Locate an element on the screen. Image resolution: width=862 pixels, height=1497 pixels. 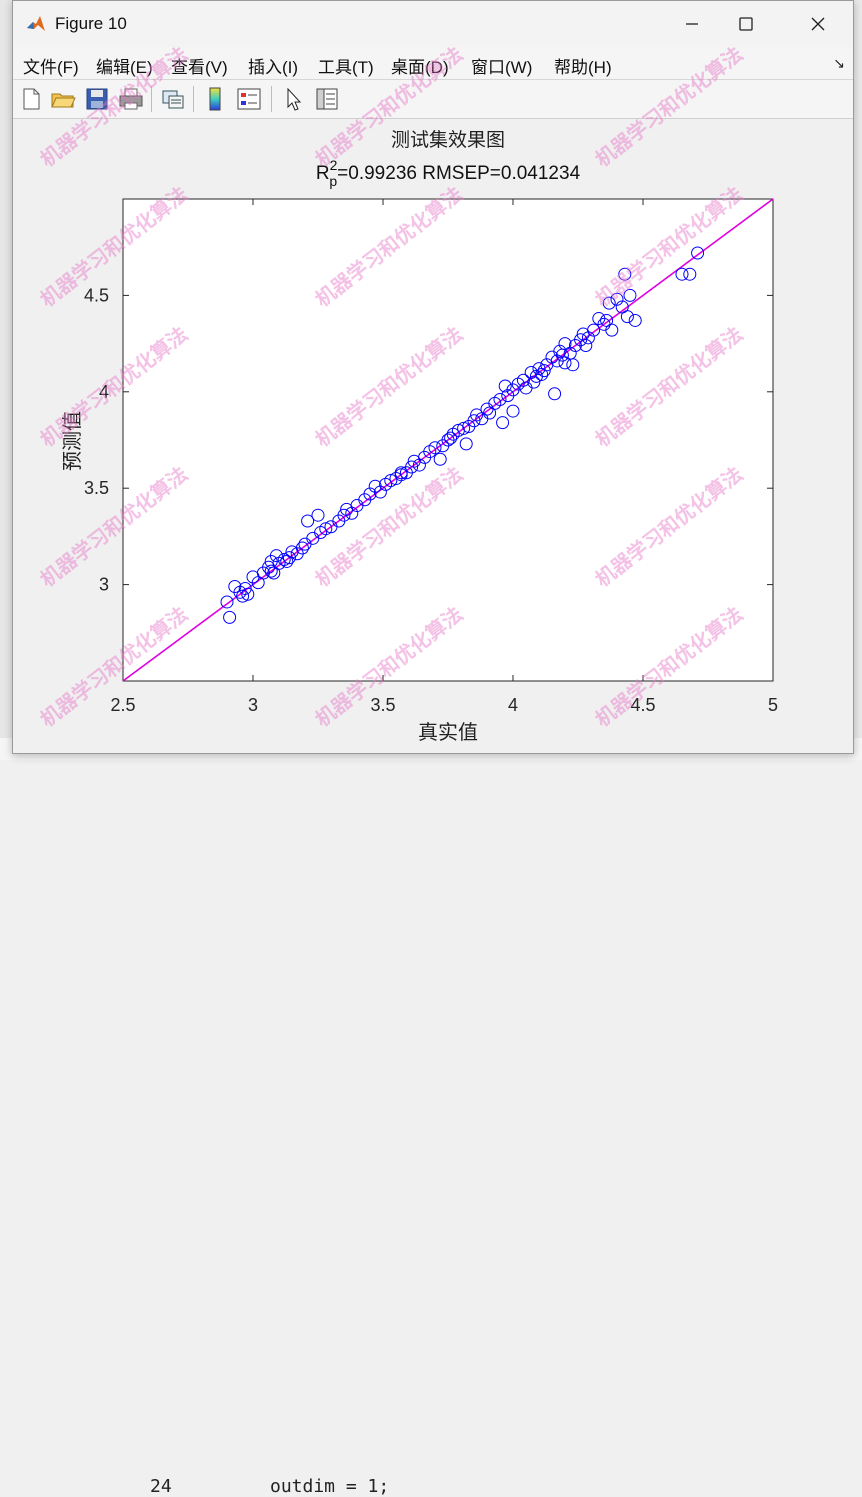
new-figure-icon is located at coordinates (31, 99).